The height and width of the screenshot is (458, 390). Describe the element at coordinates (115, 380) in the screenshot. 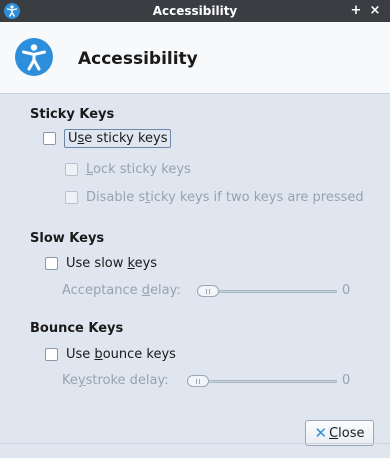

I see `keystroke-delay-label: Keystroke delay:` at that location.